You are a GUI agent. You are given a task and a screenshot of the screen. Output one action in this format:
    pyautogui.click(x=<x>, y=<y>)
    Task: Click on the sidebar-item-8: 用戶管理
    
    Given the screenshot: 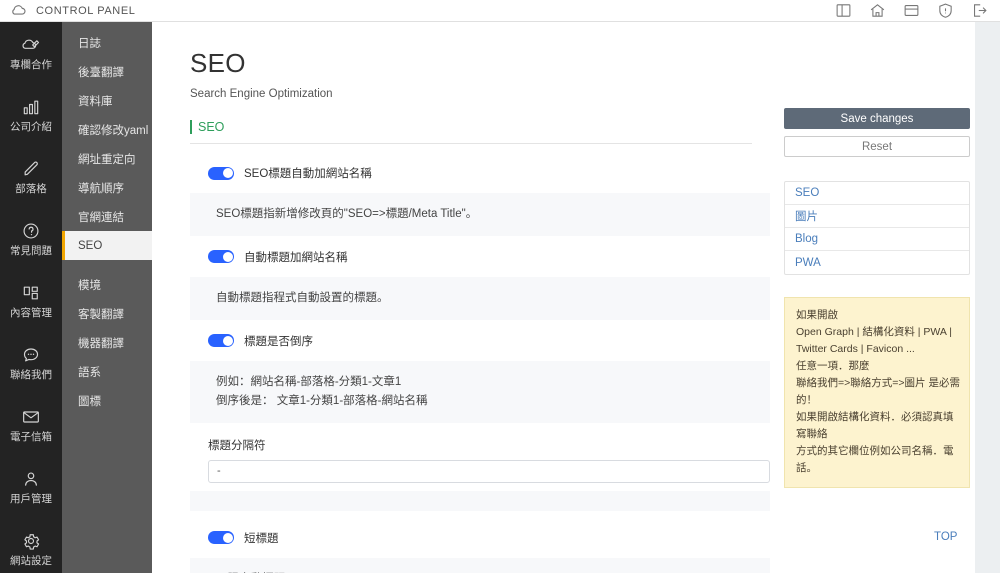 What is the action you would take?
    pyautogui.click(x=31, y=487)
    